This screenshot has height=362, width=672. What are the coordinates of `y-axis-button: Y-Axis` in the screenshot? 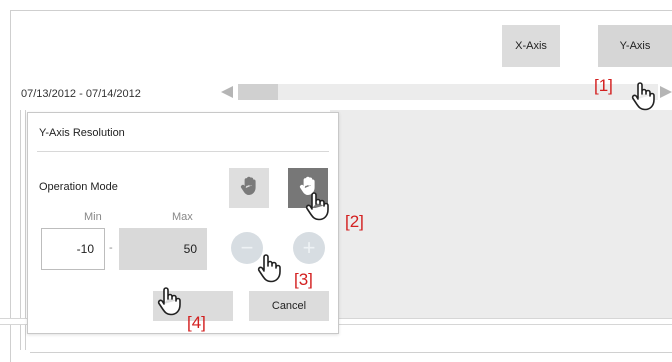 It's located at (635, 46).